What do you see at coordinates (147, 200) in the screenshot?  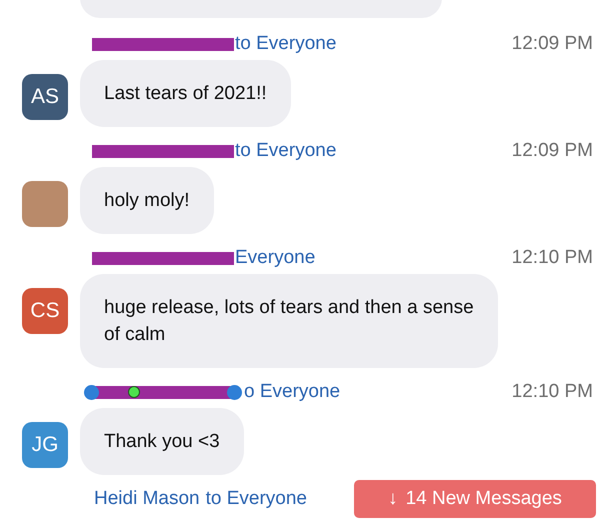 I see `message-bubble: holy moly!` at bounding box center [147, 200].